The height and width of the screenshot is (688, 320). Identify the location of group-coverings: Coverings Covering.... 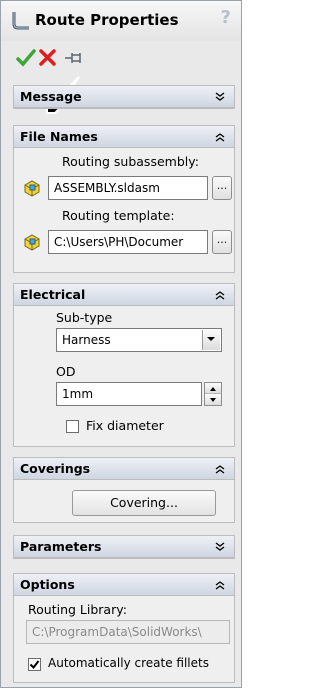
(124, 490).